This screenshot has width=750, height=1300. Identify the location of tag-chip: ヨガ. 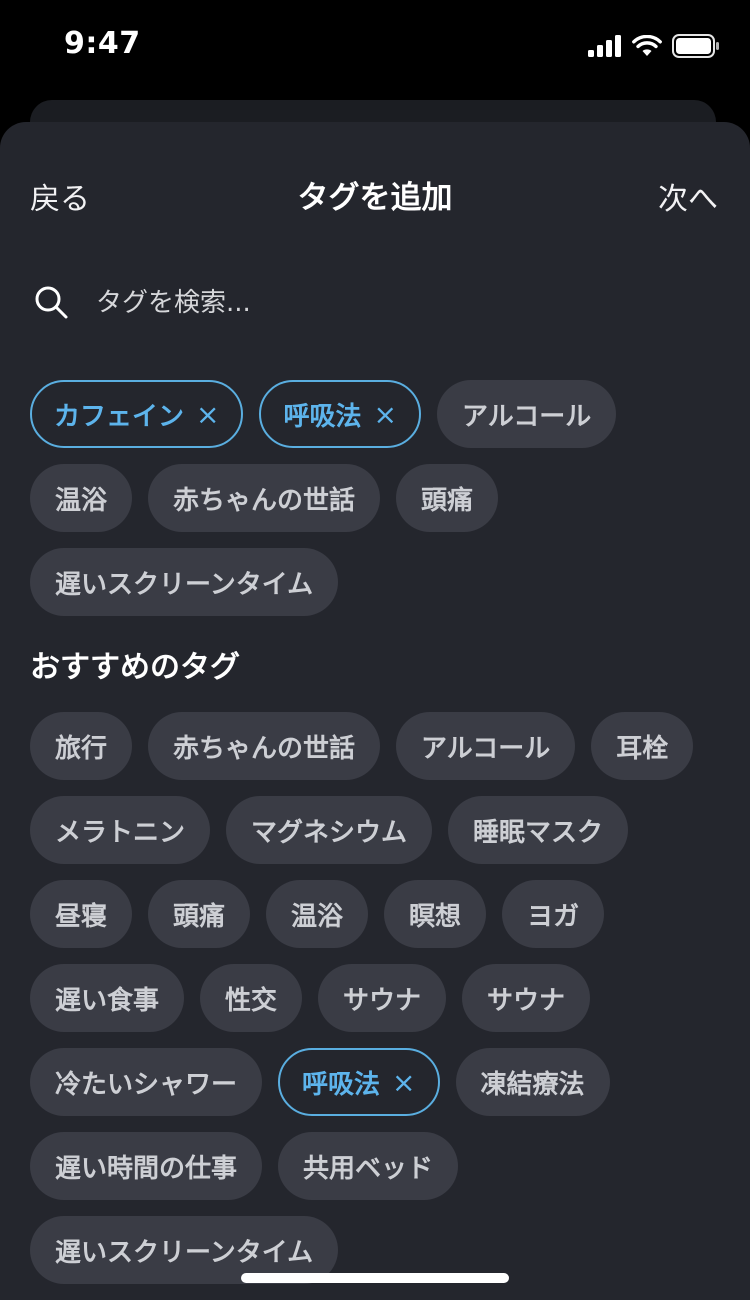
(553, 914).